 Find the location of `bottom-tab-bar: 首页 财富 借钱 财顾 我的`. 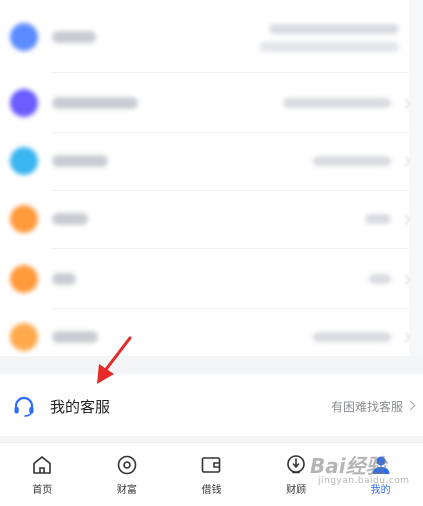

bottom-tab-bar: 首页 财富 借钱 财顾 我的 is located at coordinates (211, 474).